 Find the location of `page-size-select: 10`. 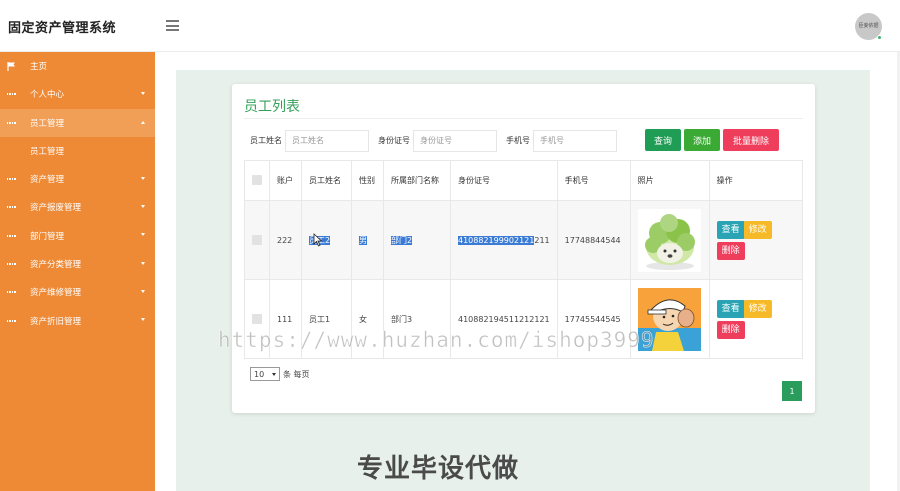

page-size-select: 10 is located at coordinates (265, 374).